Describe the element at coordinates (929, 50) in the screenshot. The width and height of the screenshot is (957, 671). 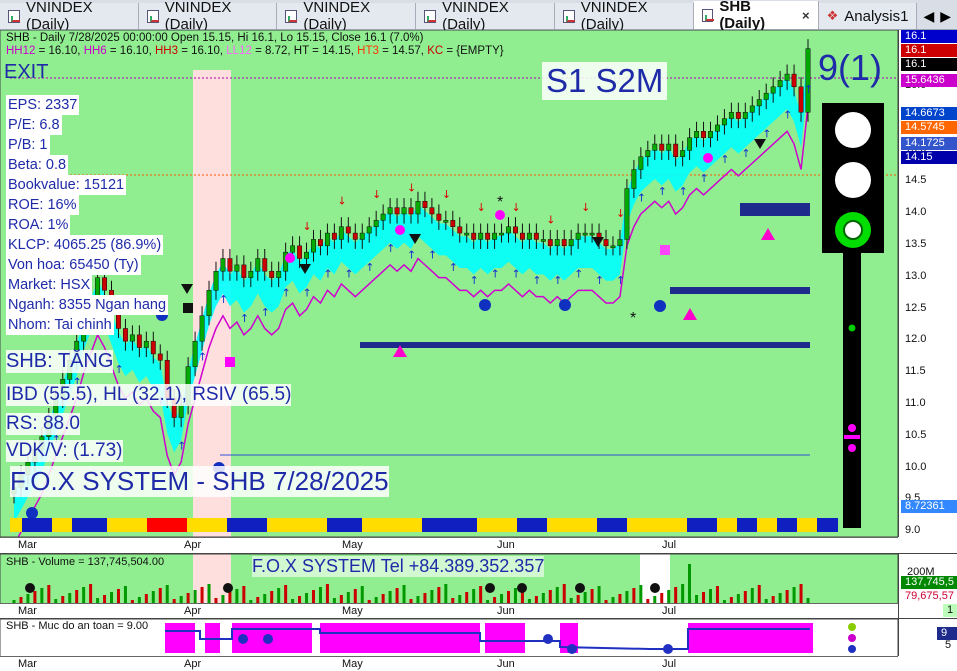
I see `price-tag: 16.1` at that location.